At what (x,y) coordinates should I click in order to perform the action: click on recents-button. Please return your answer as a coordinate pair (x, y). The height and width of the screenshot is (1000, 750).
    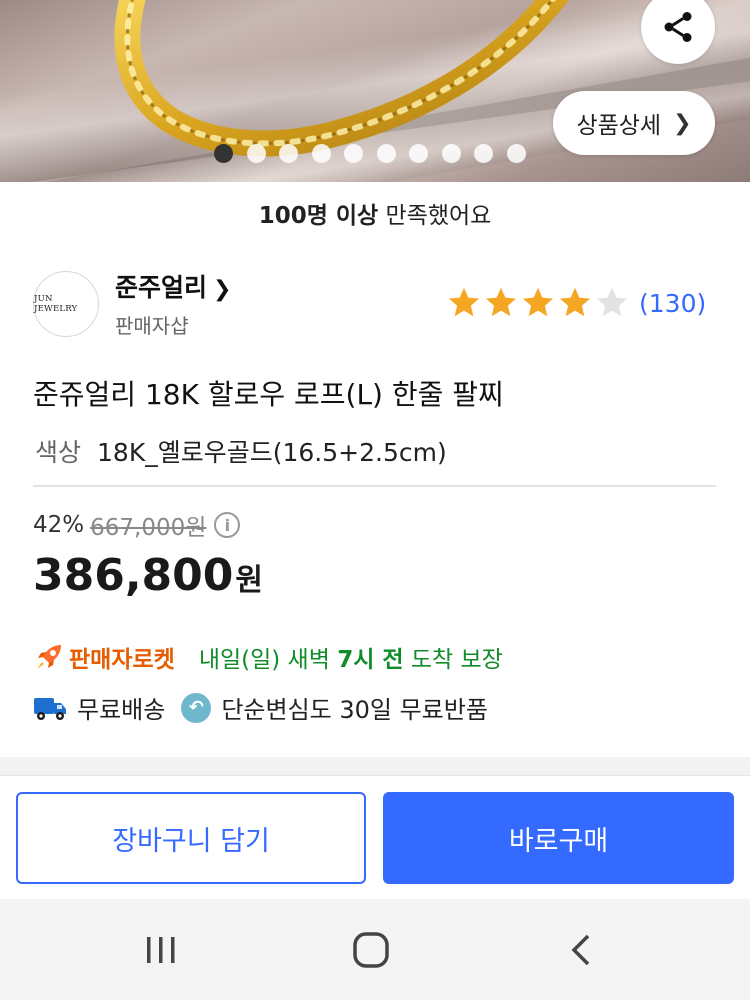
    Looking at the image, I should click on (161, 949).